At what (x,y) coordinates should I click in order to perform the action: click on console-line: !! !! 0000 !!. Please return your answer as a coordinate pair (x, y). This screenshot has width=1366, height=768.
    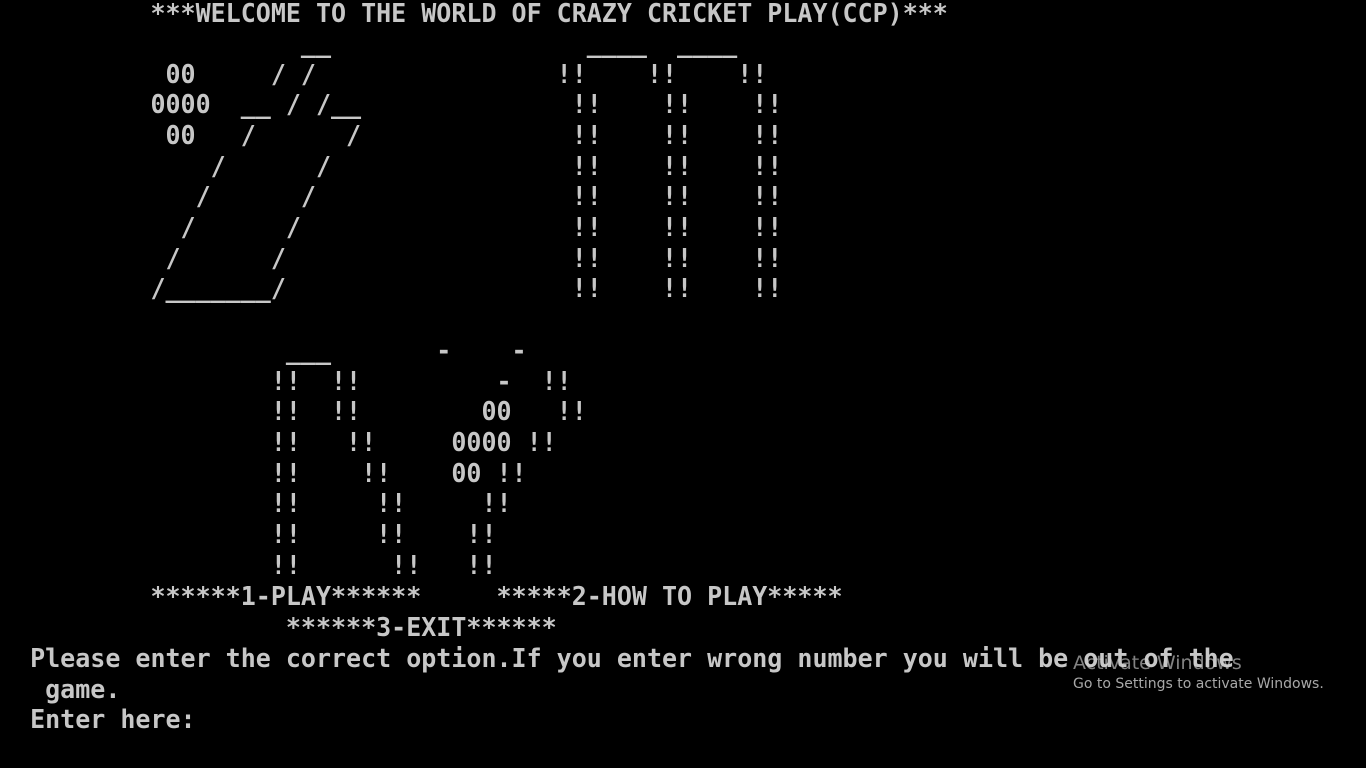
    Looking at the image, I should click on (278, 443).